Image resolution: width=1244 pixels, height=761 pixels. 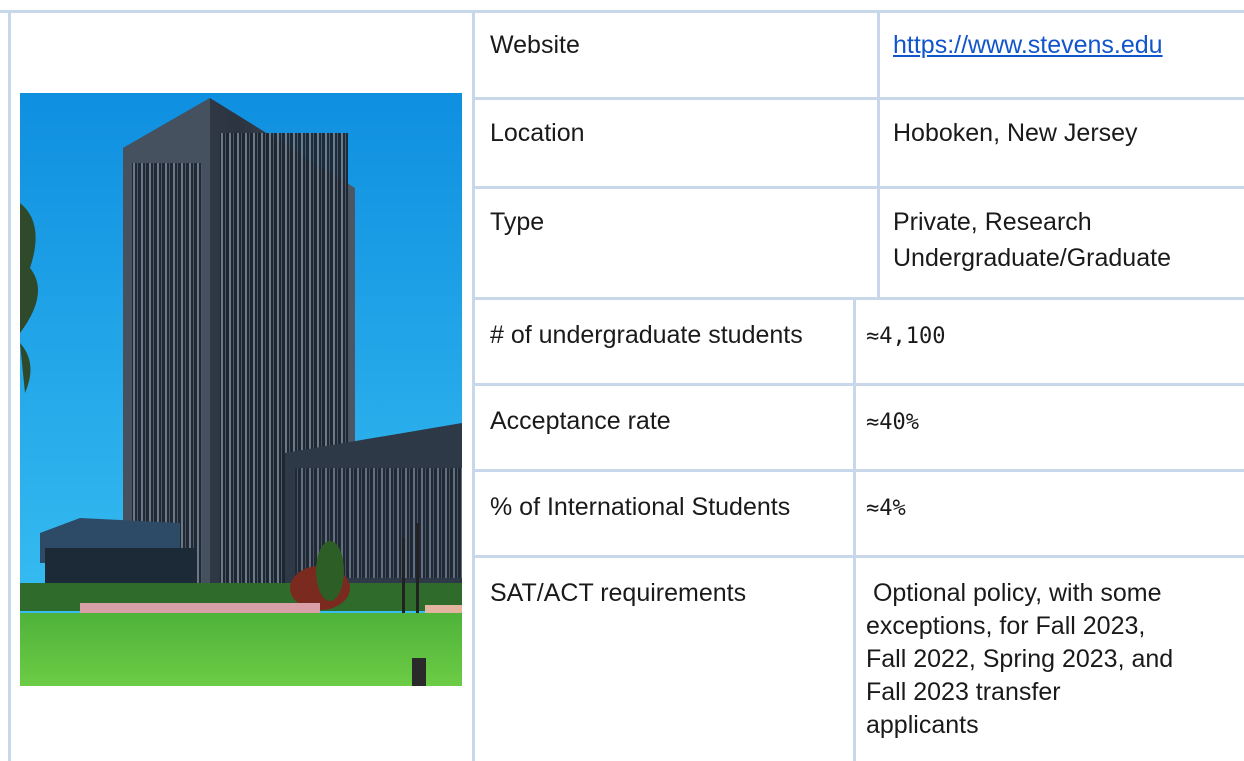 I want to click on table-top-border, so click(x=622, y=11).